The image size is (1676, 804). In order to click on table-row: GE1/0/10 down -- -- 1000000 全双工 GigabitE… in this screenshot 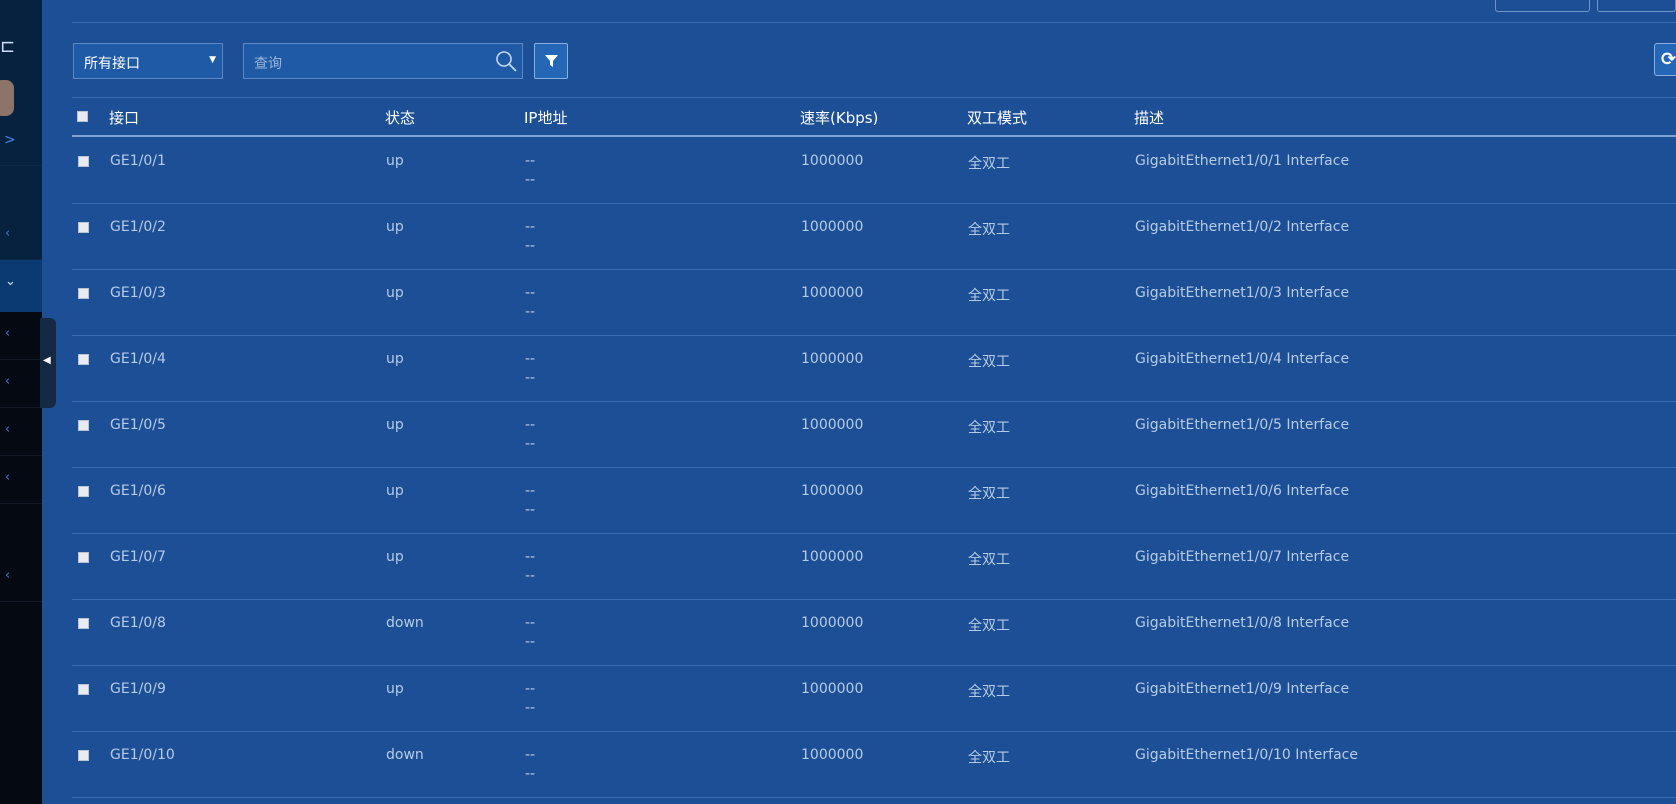, I will do `click(874, 765)`.